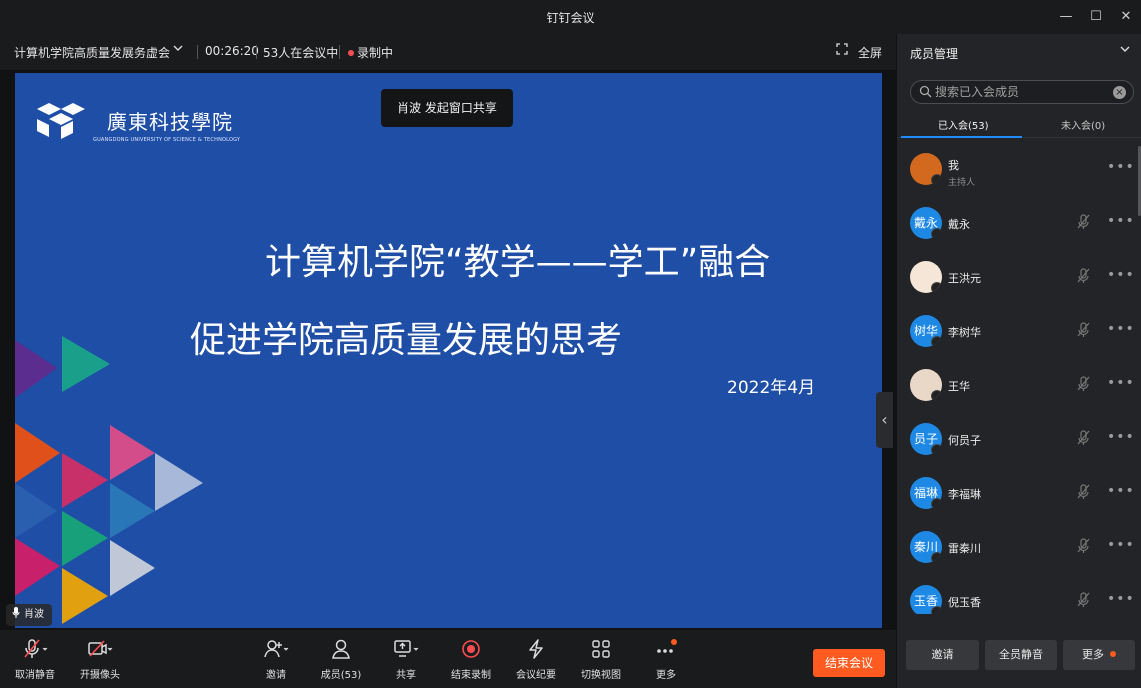 Image resolution: width=1141 pixels, height=688 pixels. What do you see at coordinates (1019, 333) in the screenshot?
I see `member-row: 树华 李树华 •••` at bounding box center [1019, 333].